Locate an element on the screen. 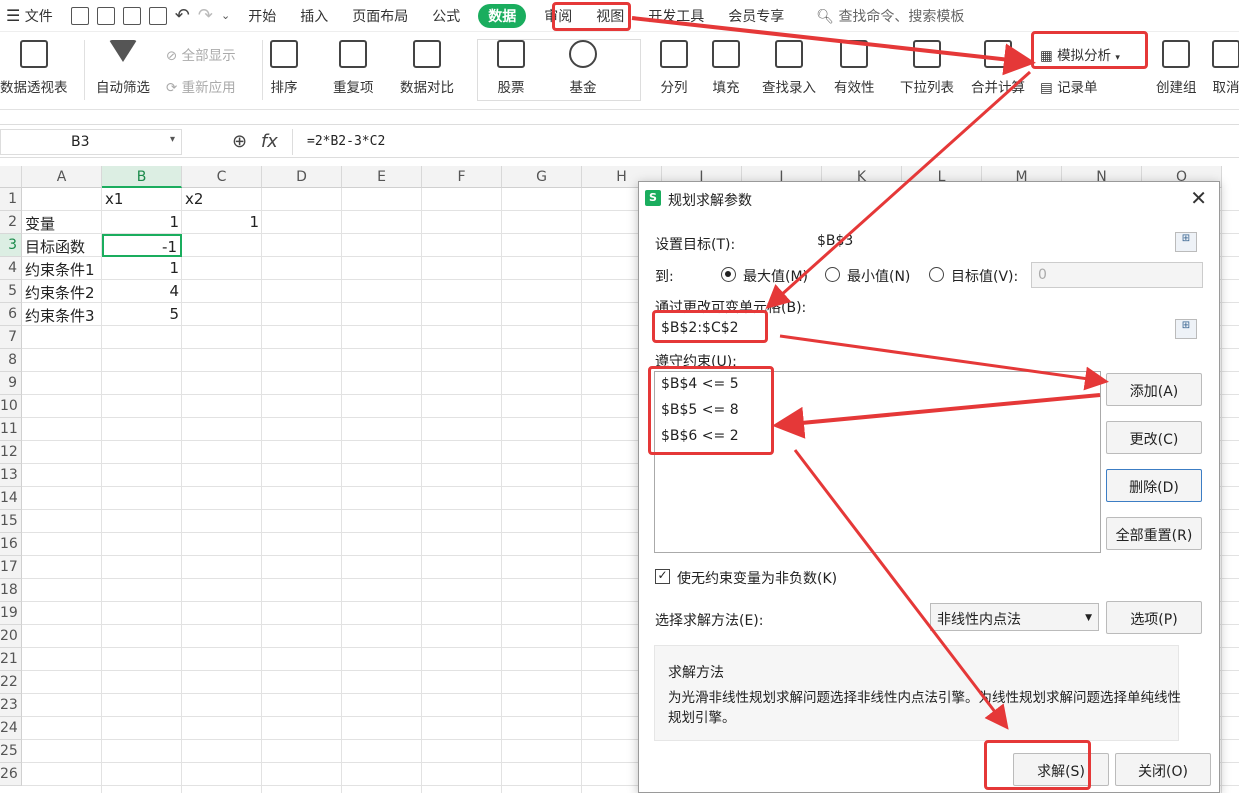 Image resolution: width=1239 pixels, height=793 pixels. target-value-input: 0 is located at coordinates (1117, 275).